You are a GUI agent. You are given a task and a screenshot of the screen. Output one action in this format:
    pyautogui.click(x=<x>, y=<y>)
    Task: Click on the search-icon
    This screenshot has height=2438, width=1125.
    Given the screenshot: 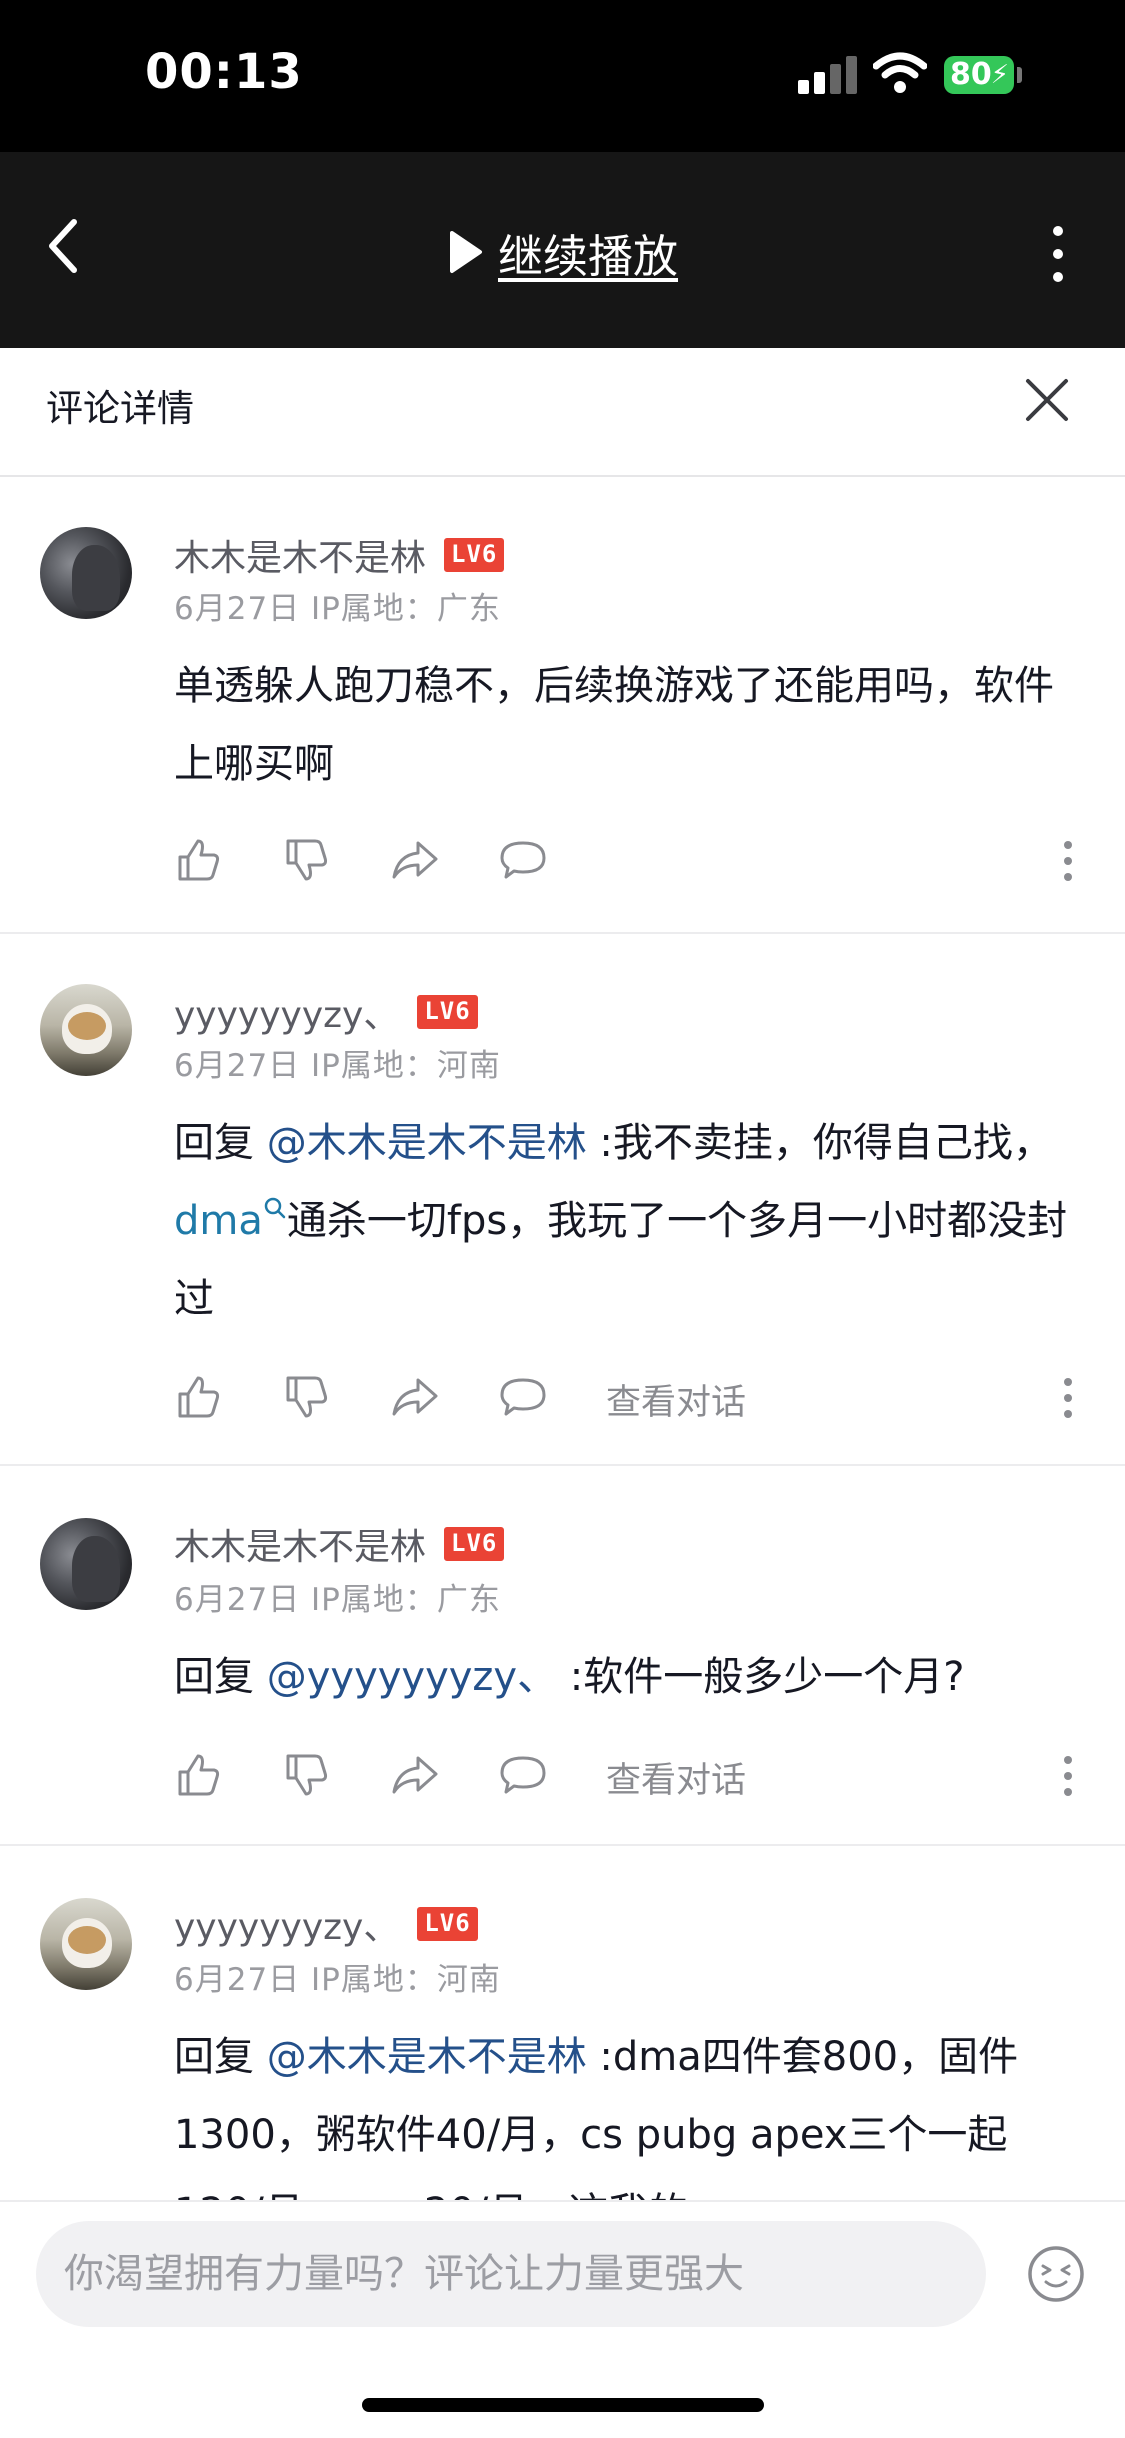 What is the action you would take?
    pyautogui.click(x=275, y=1208)
    